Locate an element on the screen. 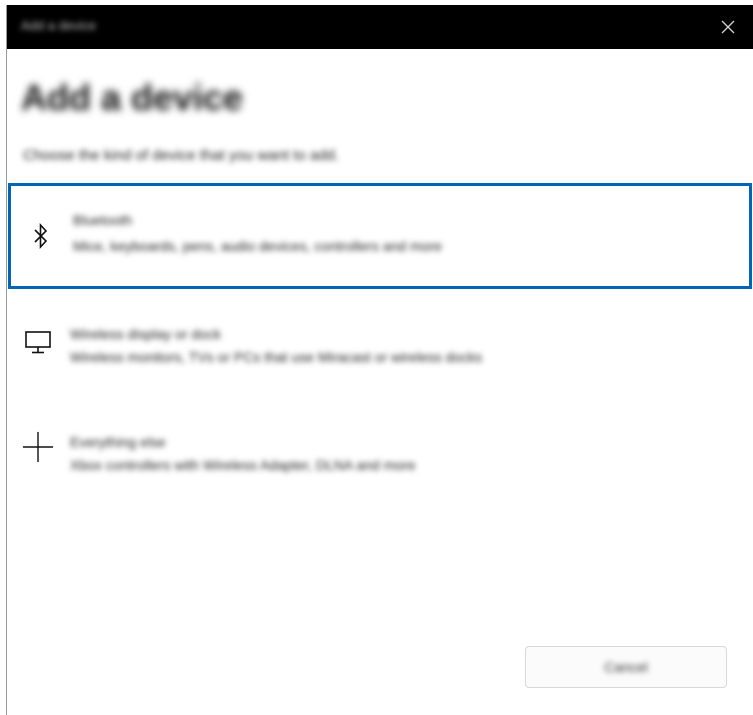 The width and height of the screenshot is (753, 715). plus-icon is located at coordinates (38, 447).